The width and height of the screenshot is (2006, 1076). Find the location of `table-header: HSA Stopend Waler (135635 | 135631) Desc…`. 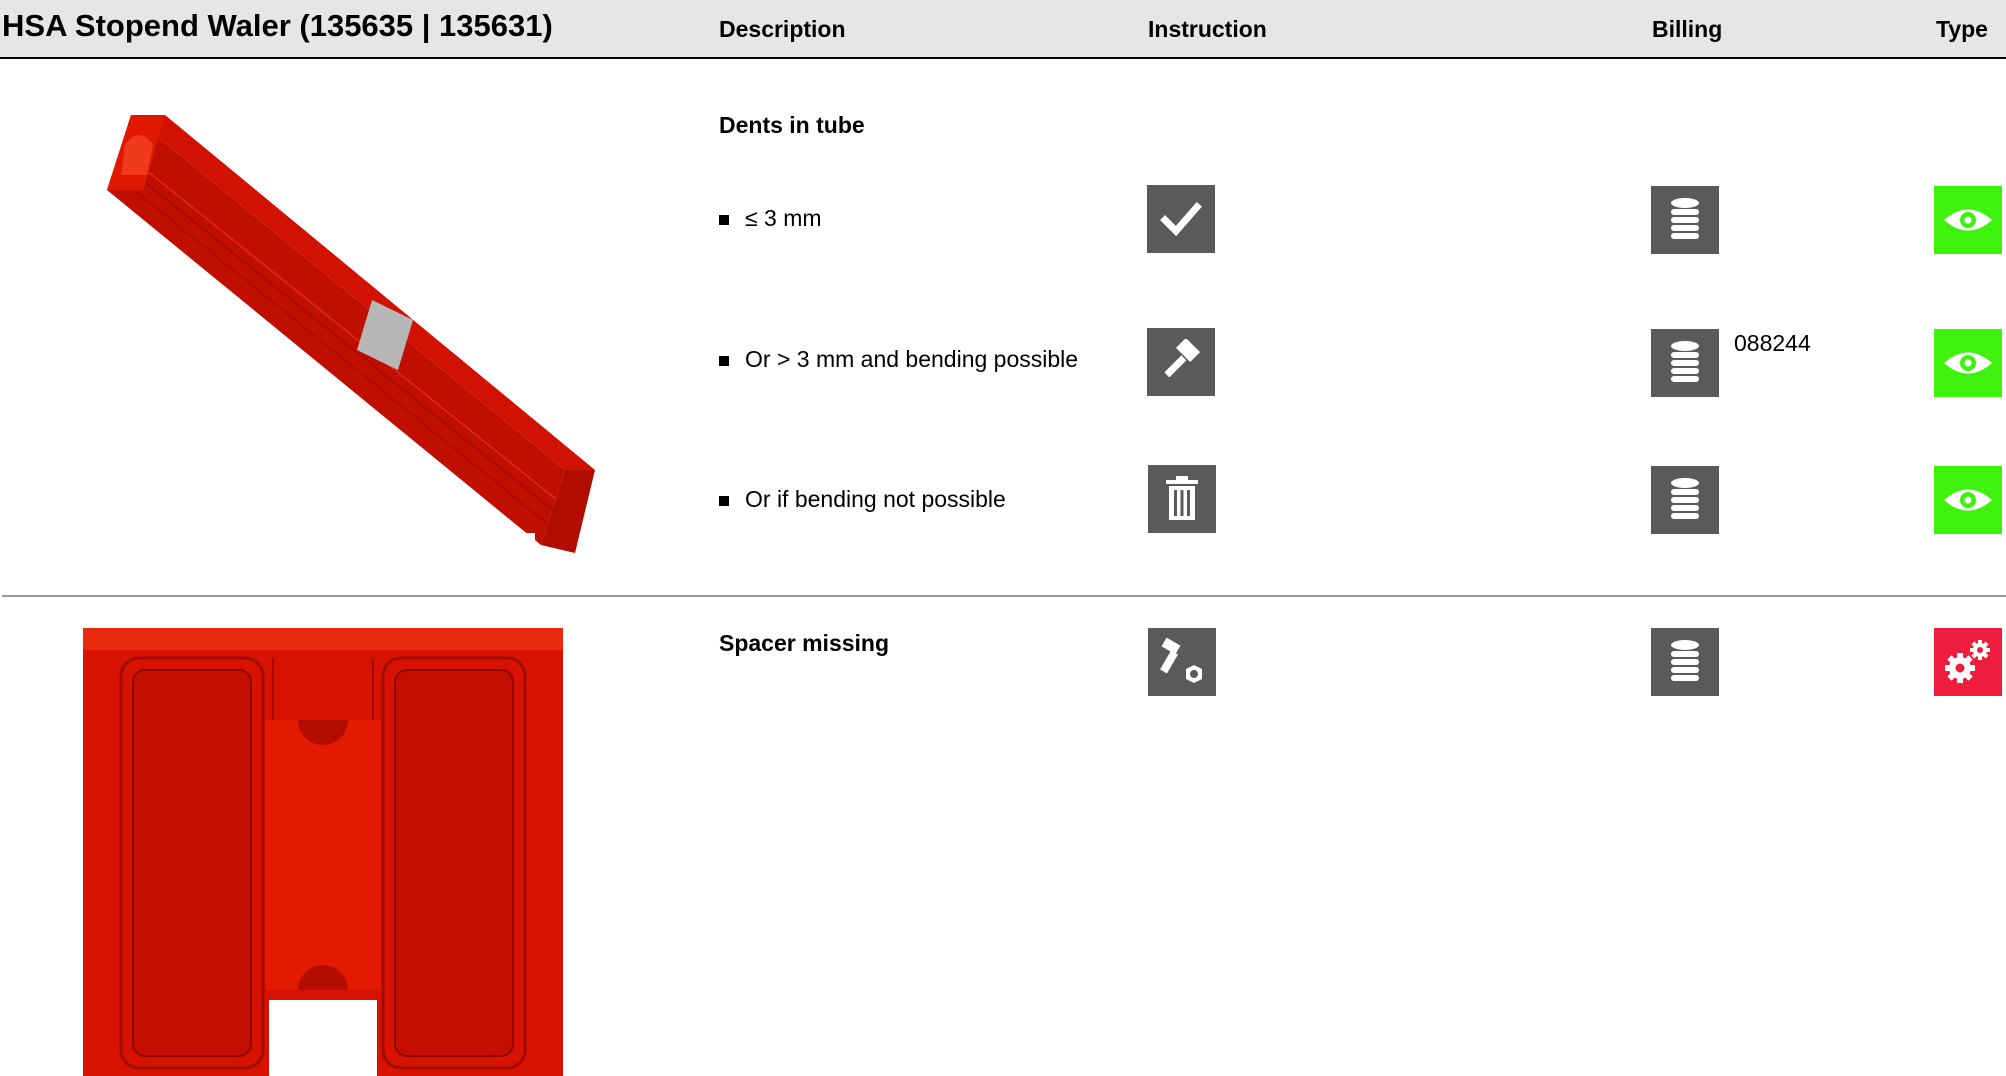

table-header: HSA Stopend Waler (135635 | 135631) Desc… is located at coordinates (1003, 29).